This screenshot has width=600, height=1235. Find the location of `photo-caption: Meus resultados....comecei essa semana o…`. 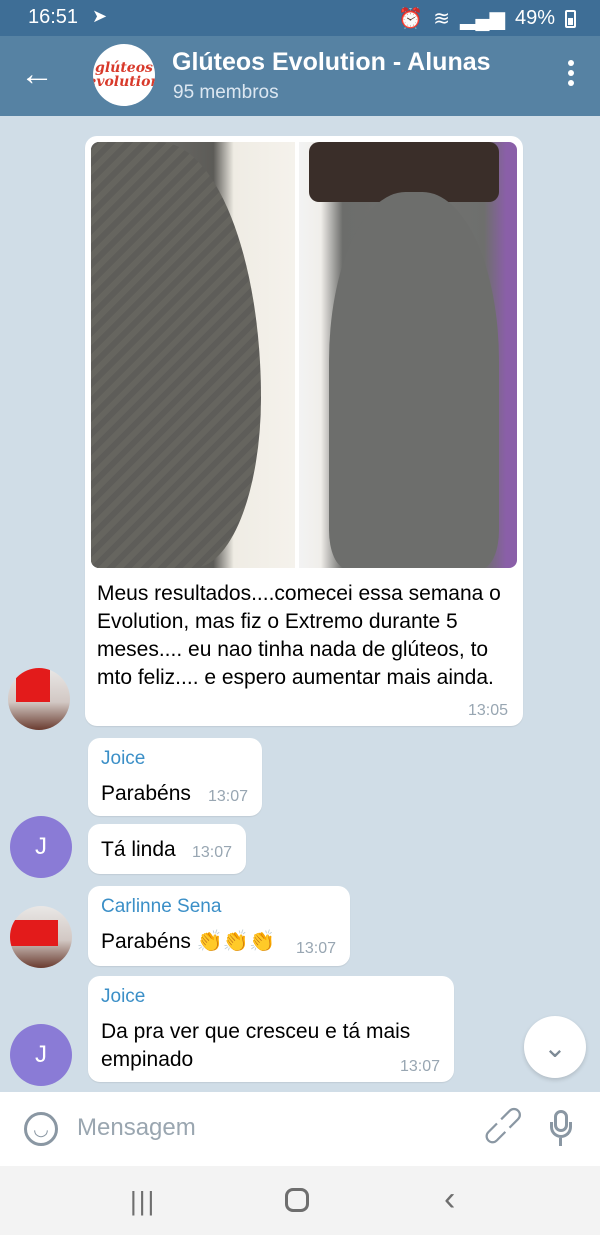

photo-caption: Meus resultados....comecei essa semana o… is located at coordinates (299, 635).